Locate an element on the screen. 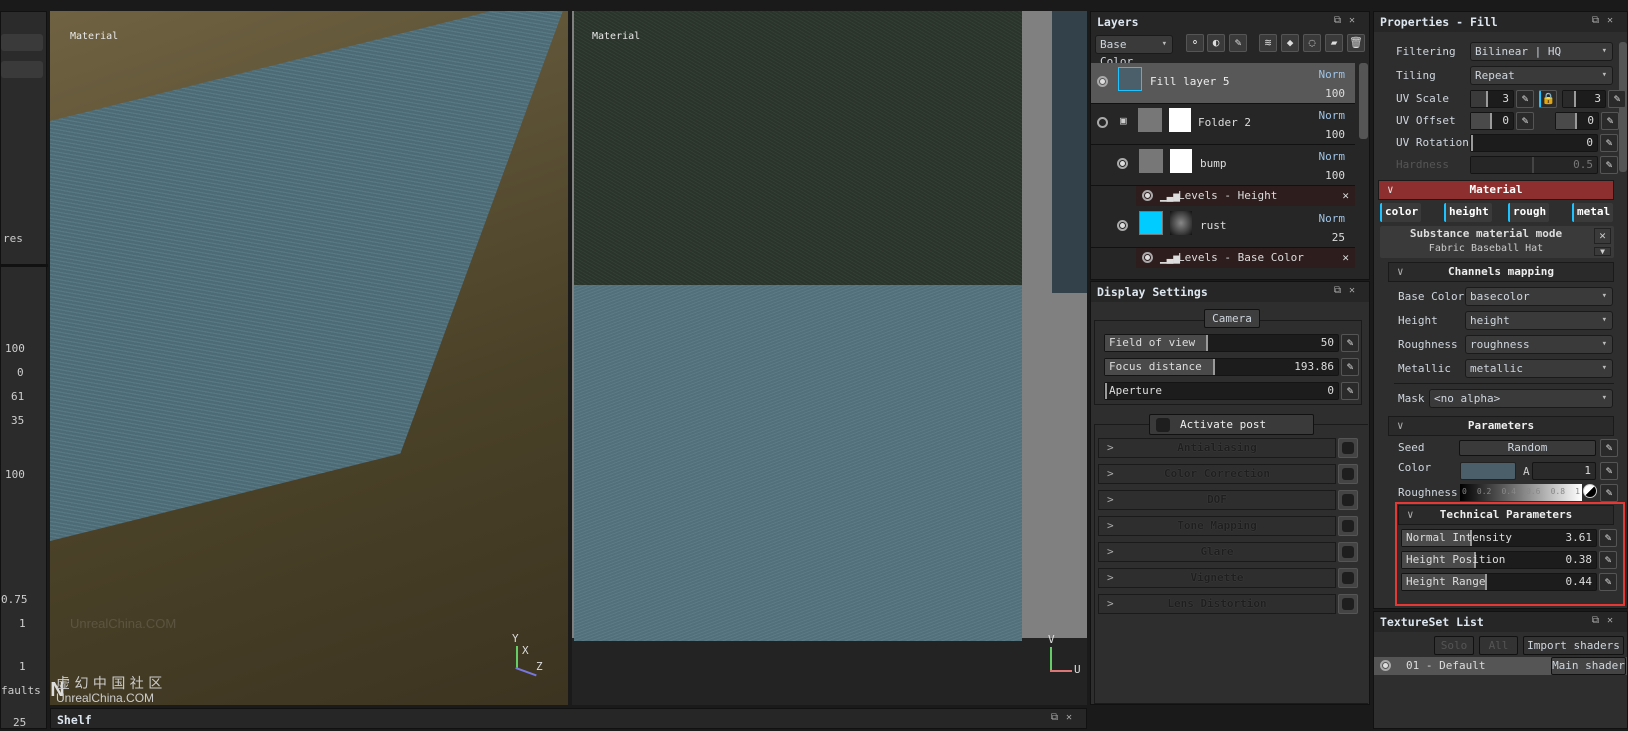  effect-lens-distortion: > Lens Distortion is located at coordinates (1217, 604).